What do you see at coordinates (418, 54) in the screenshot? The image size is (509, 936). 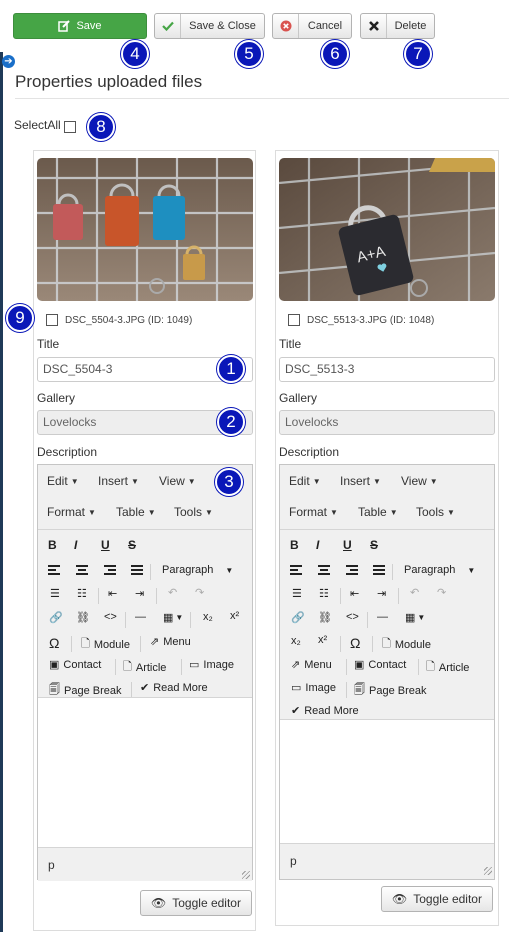 I see `callout-badge-7: 7` at bounding box center [418, 54].